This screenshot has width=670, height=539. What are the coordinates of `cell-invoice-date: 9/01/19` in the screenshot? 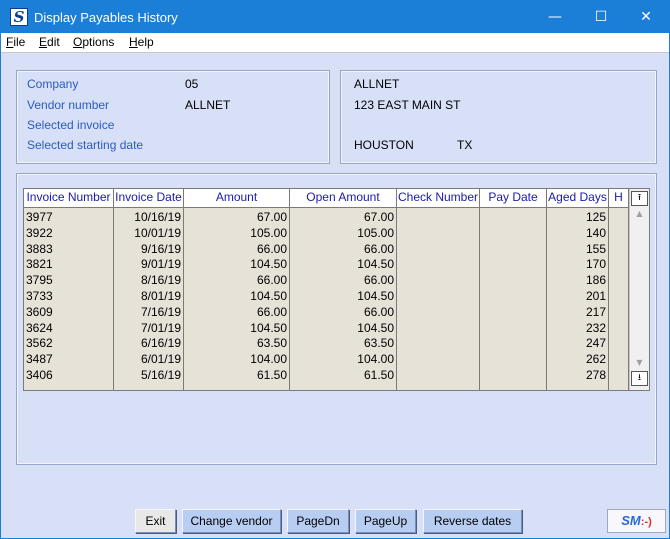 It's located at (160, 264).